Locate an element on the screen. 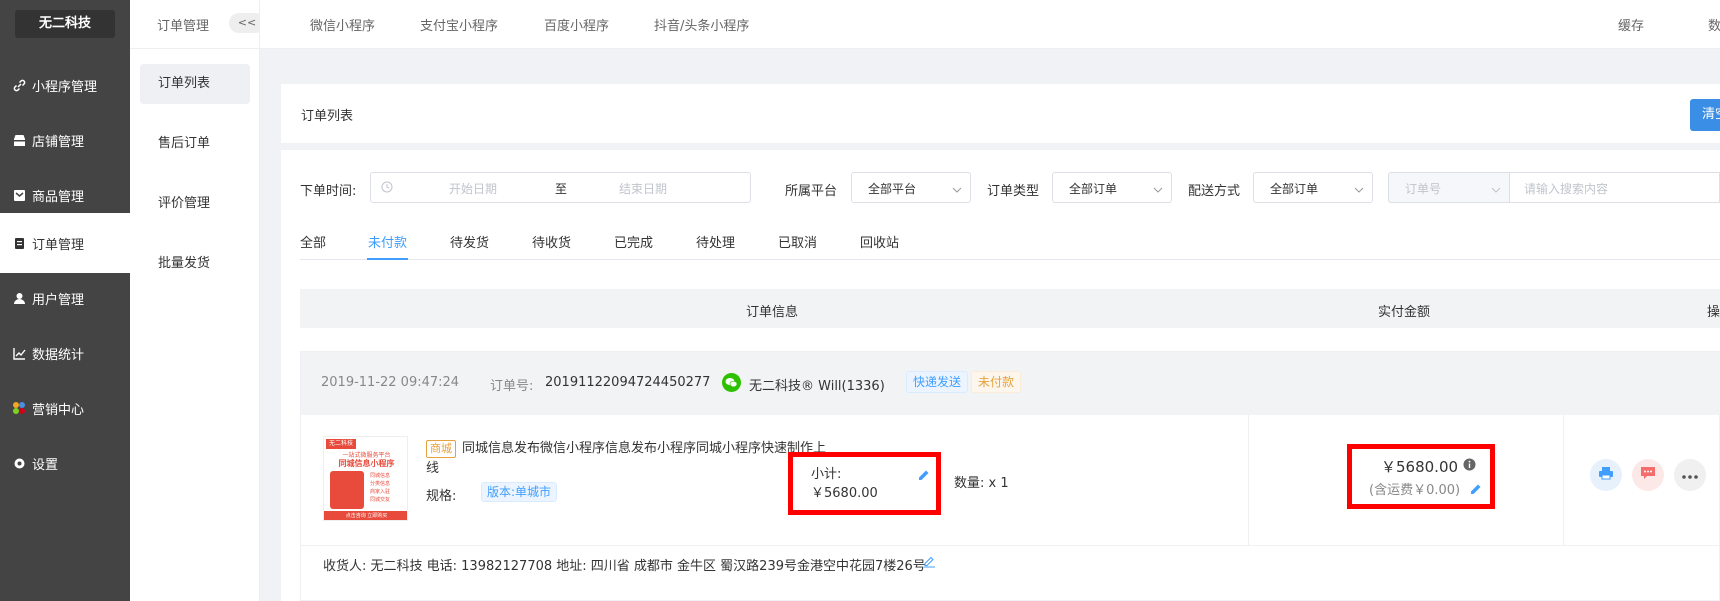 This screenshot has width=1720, height=601. nav-label: 商品管理 is located at coordinates (58, 197).